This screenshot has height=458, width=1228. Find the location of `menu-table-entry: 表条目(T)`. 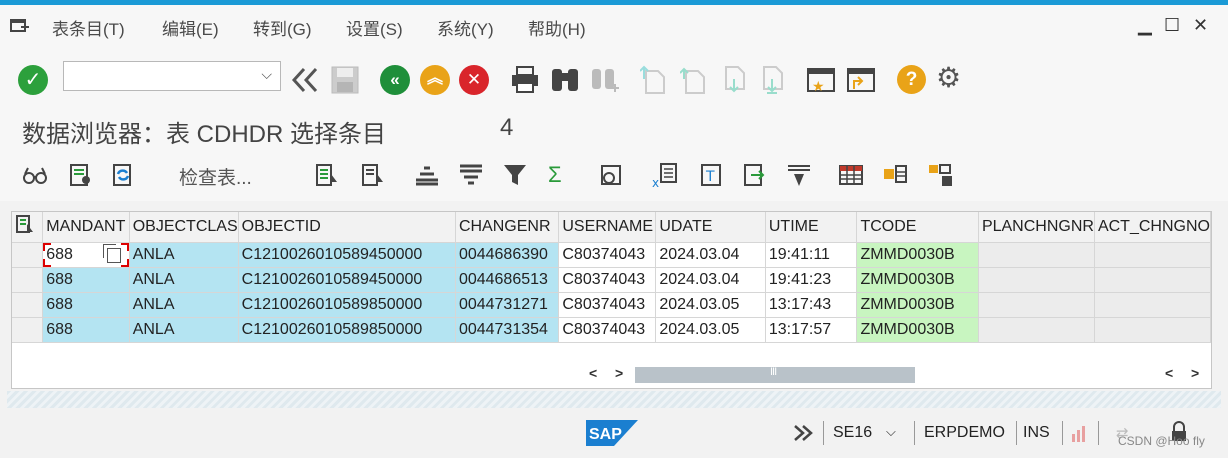

menu-table-entry: 表条目(T) is located at coordinates (88, 27).